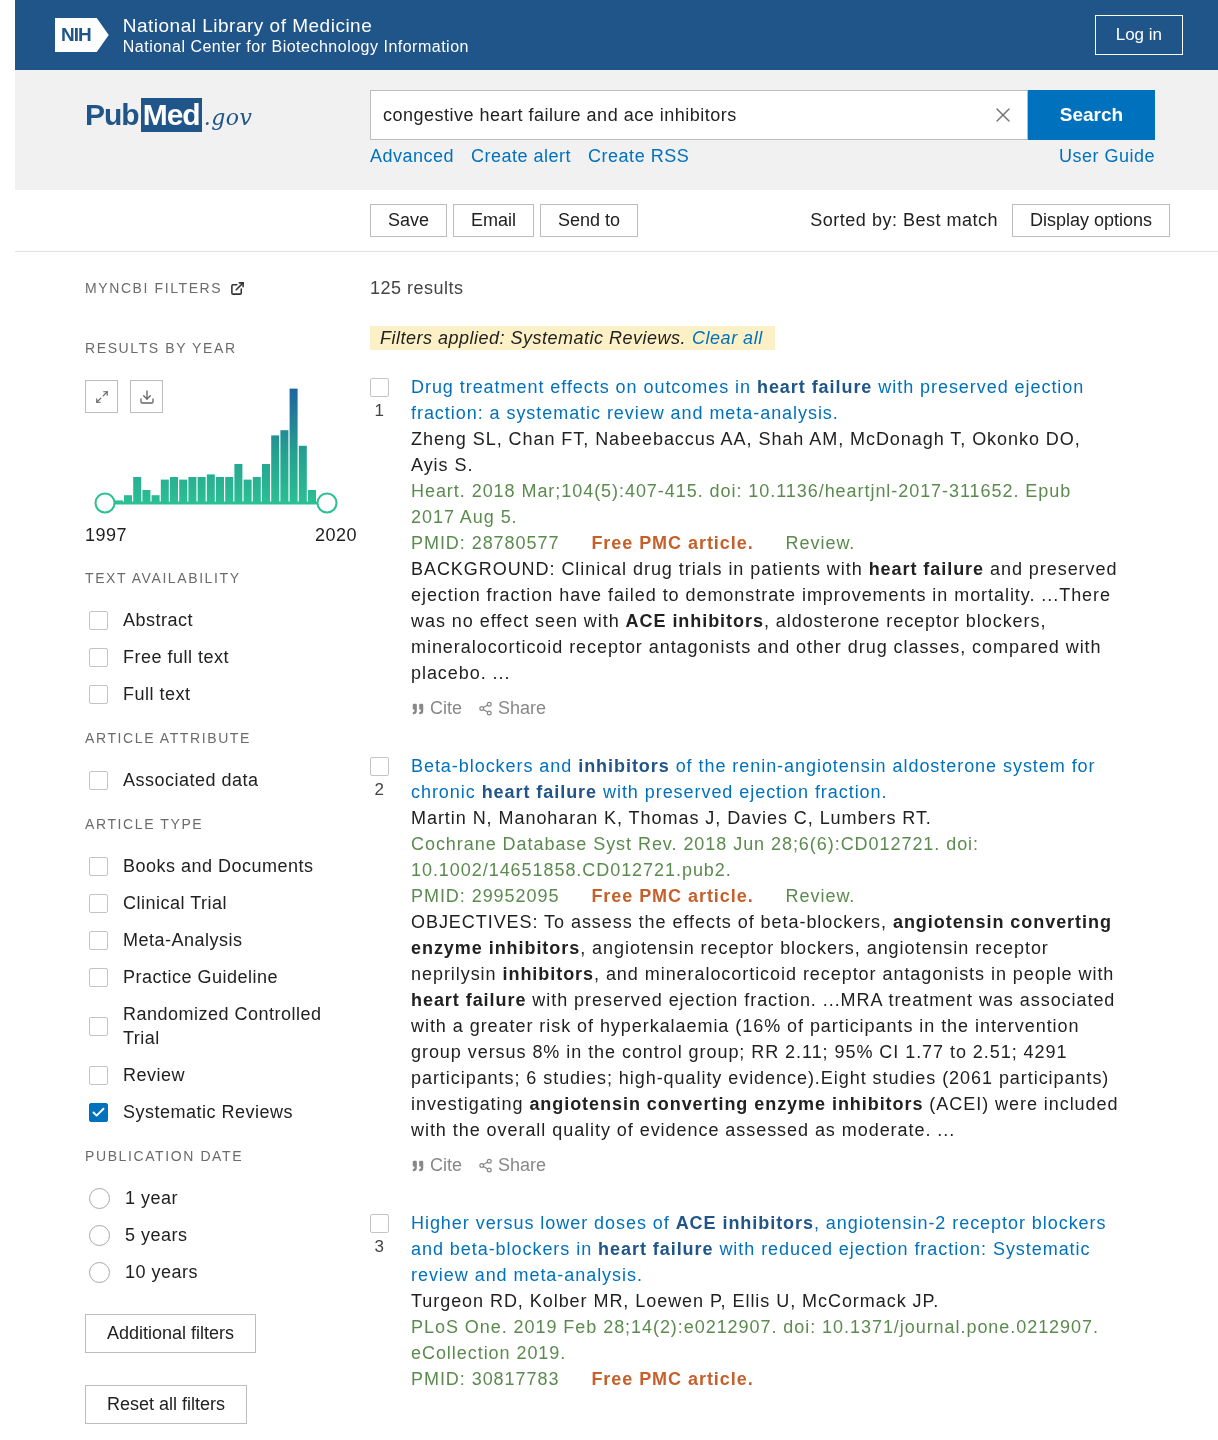 The height and width of the screenshot is (1440, 1218). What do you see at coordinates (1091, 115) in the screenshot?
I see `search-button: Search` at bounding box center [1091, 115].